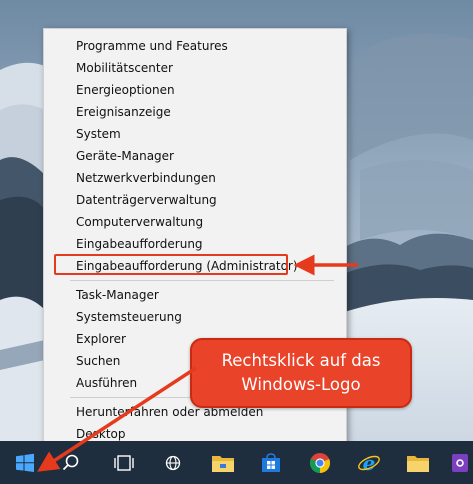 The height and width of the screenshot is (484, 473). I want to click on app-icon, so click(459, 462).